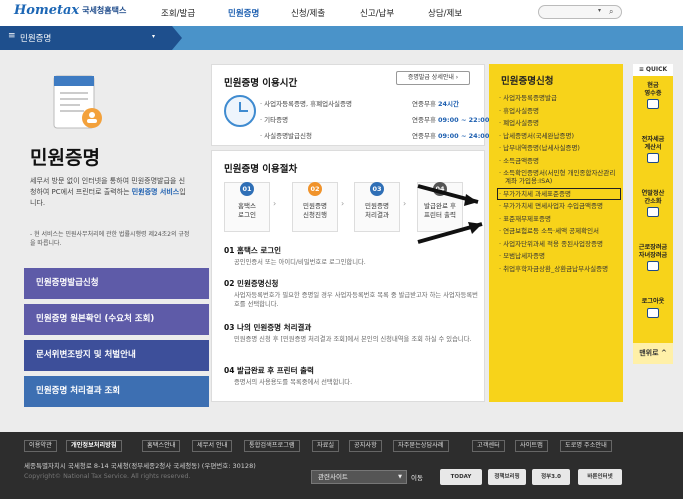 The height and width of the screenshot is (499, 683). What do you see at coordinates (400, 477) in the screenshot?
I see `chevron-down-icon: ▼` at bounding box center [400, 477].